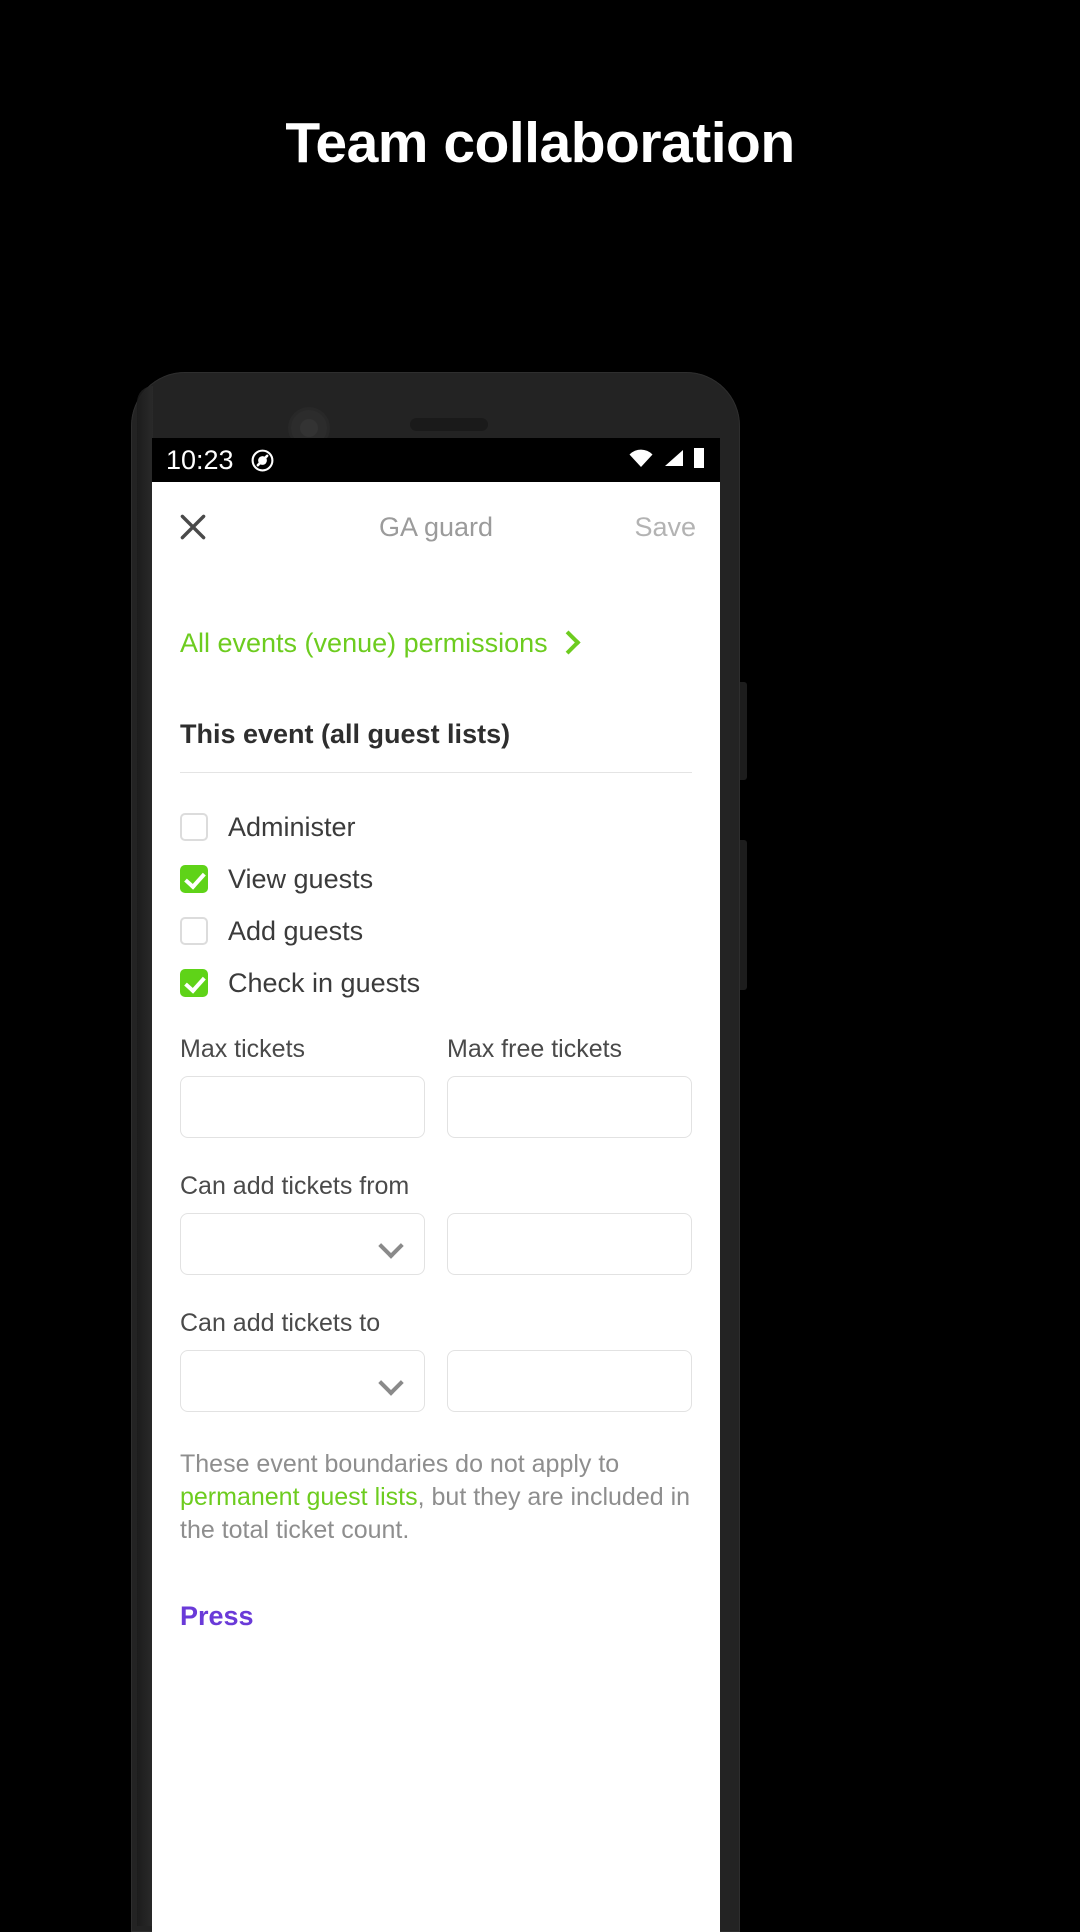 The image size is (1080, 1932). Describe the element at coordinates (302, 1107) in the screenshot. I see `max-tickets-input` at that location.